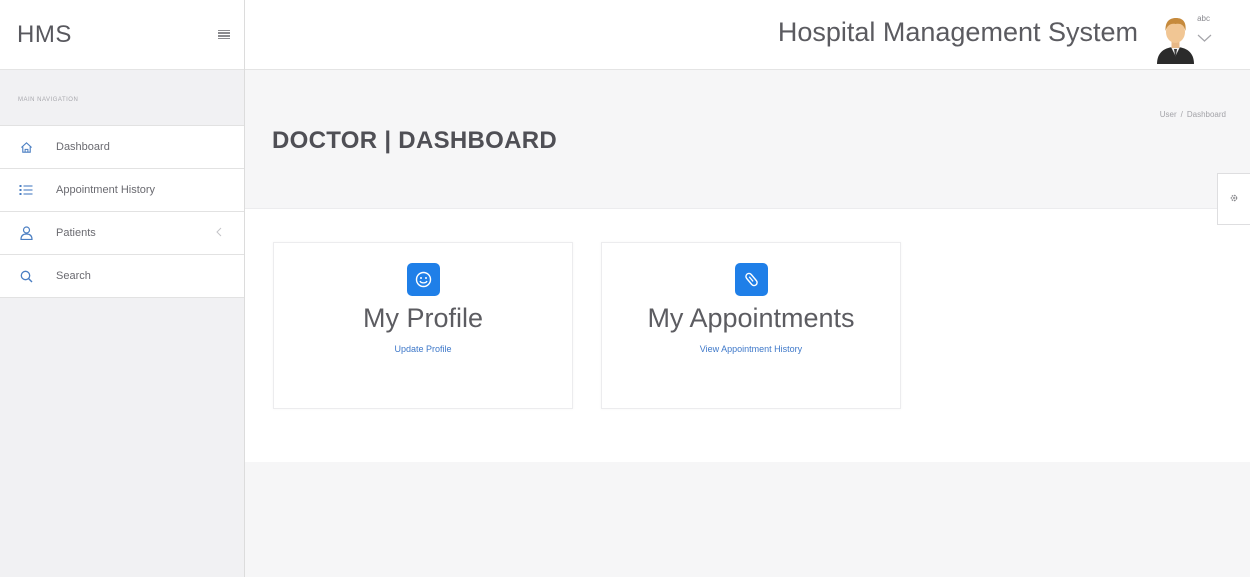 The width and height of the screenshot is (1250, 577). Describe the element at coordinates (1168, 114) in the screenshot. I see `breadcrumb-item-user: User` at that location.